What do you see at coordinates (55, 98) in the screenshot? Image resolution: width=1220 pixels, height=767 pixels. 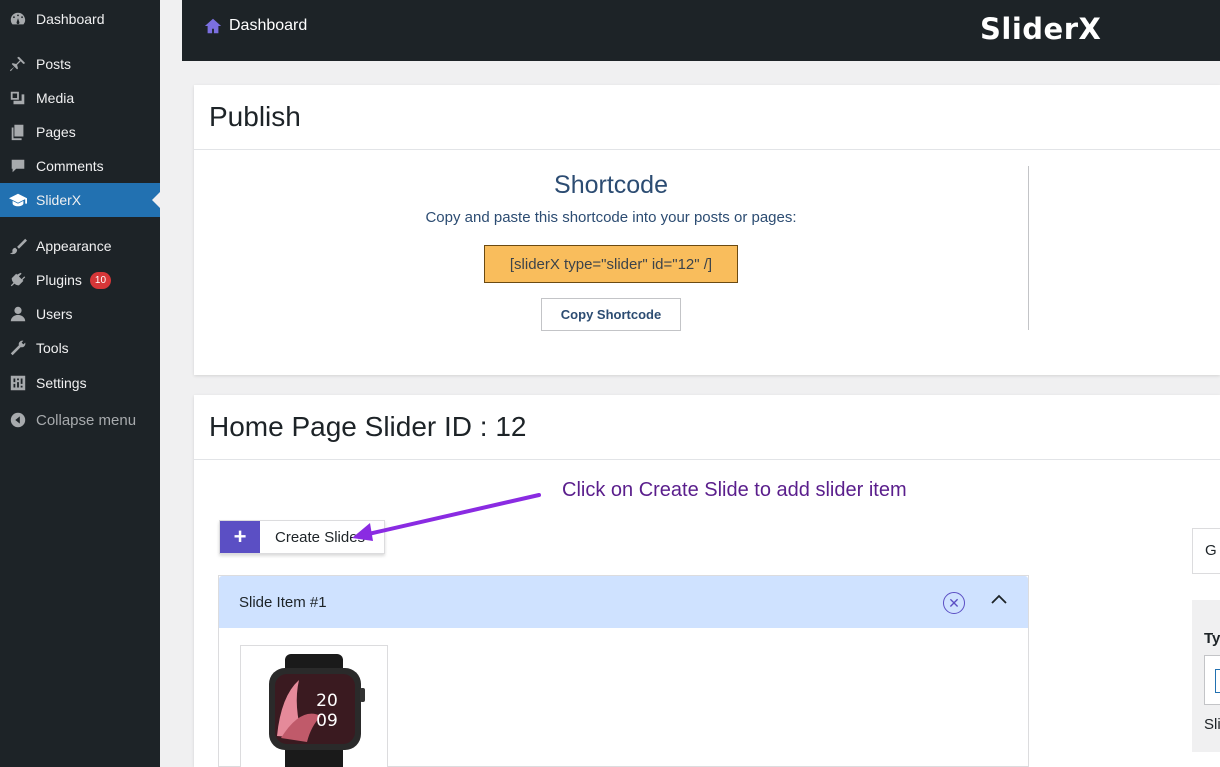 I see `sidebar-item-label: Media` at bounding box center [55, 98].